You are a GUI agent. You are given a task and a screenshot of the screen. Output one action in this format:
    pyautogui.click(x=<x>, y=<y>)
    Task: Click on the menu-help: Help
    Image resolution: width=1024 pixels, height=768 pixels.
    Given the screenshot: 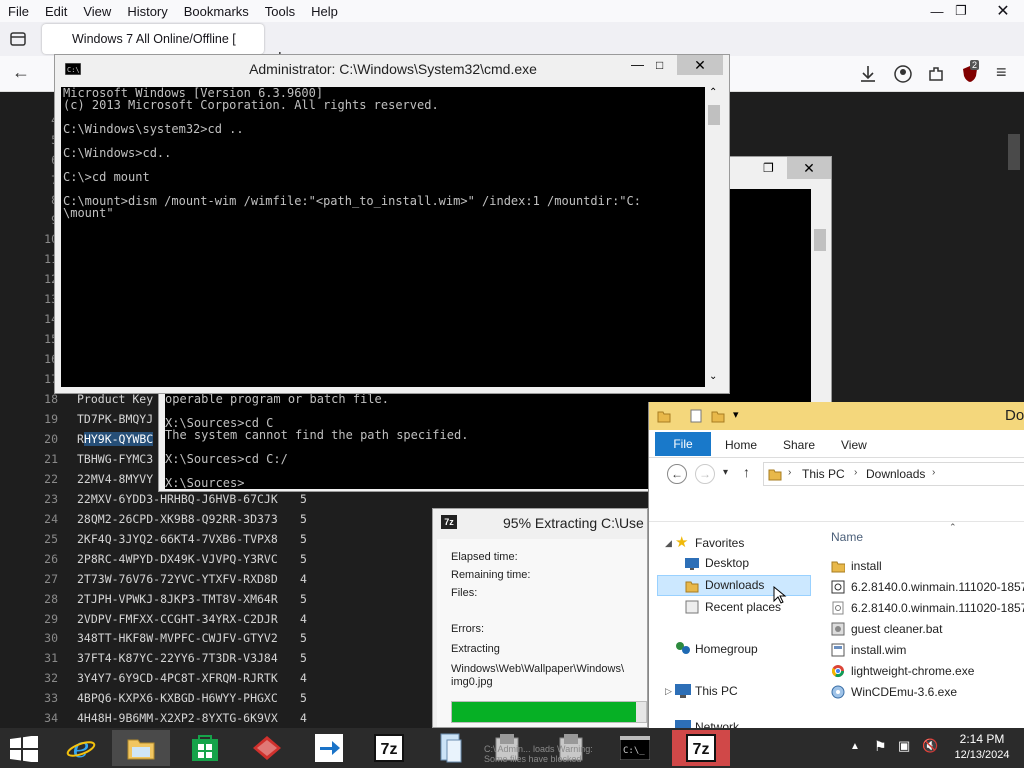 What is the action you would take?
    pyautogui.click(x=324, y=11)
    